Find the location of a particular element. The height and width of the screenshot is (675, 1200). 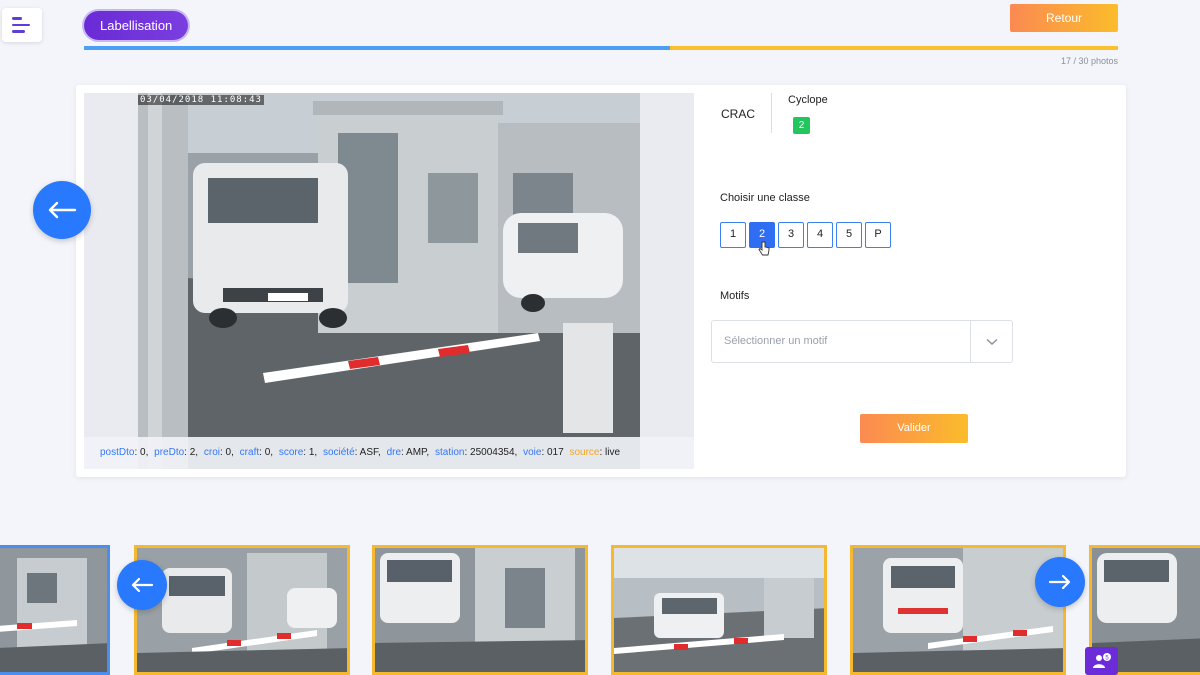

meta-key: station is located at coordinates (449, 452).